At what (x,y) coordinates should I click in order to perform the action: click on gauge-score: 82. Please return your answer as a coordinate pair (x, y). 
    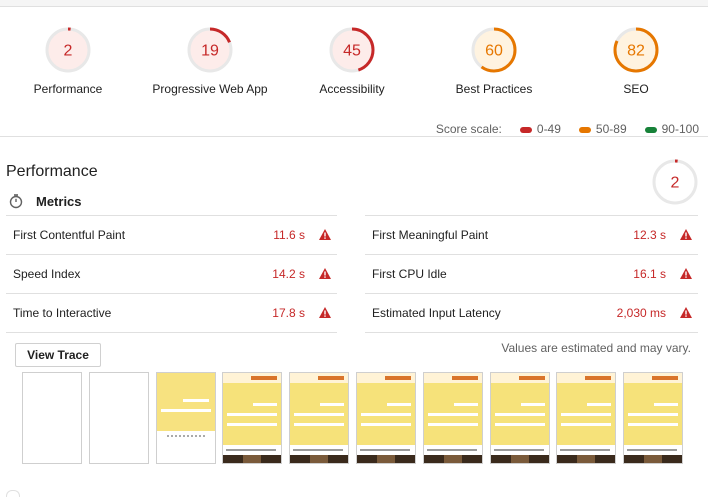
    Looking at the image, I should click on (636, 51).